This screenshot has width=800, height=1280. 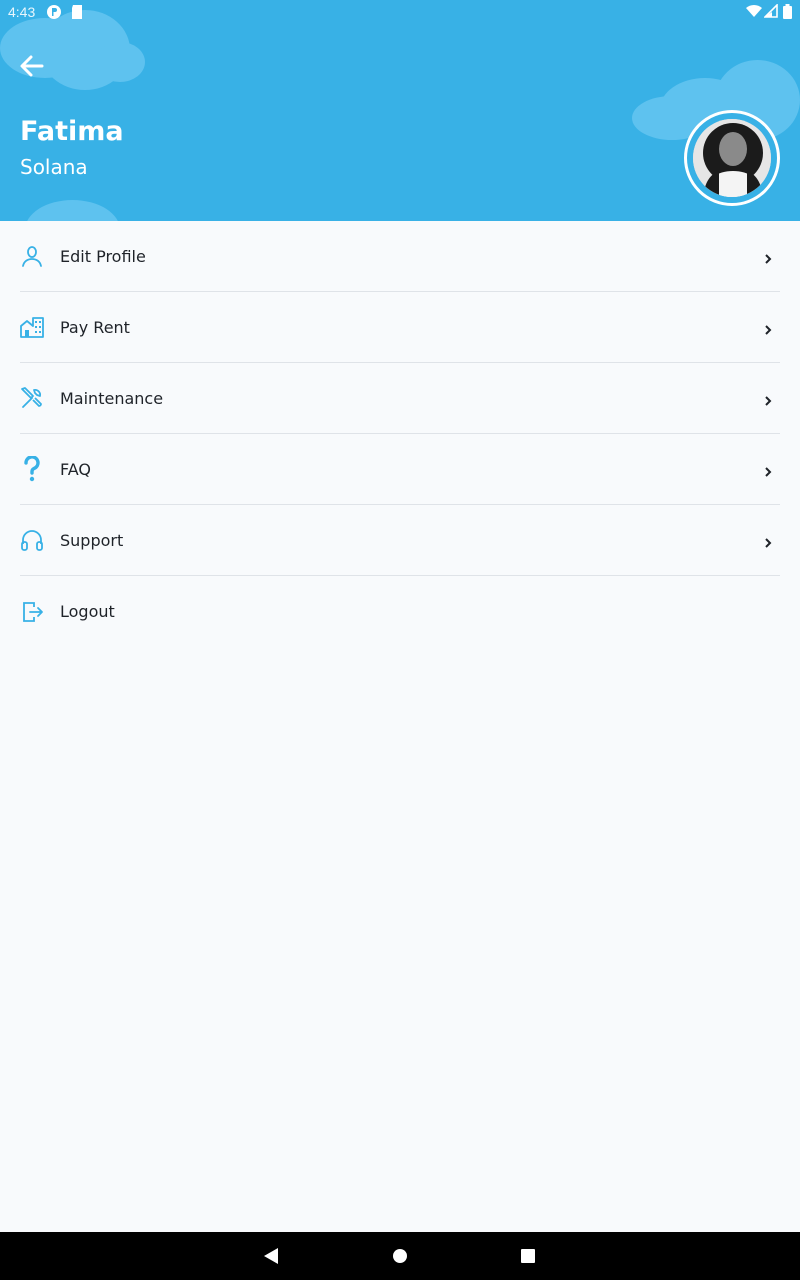 I want to click on wifi-icon, so click(x=754, y=13).